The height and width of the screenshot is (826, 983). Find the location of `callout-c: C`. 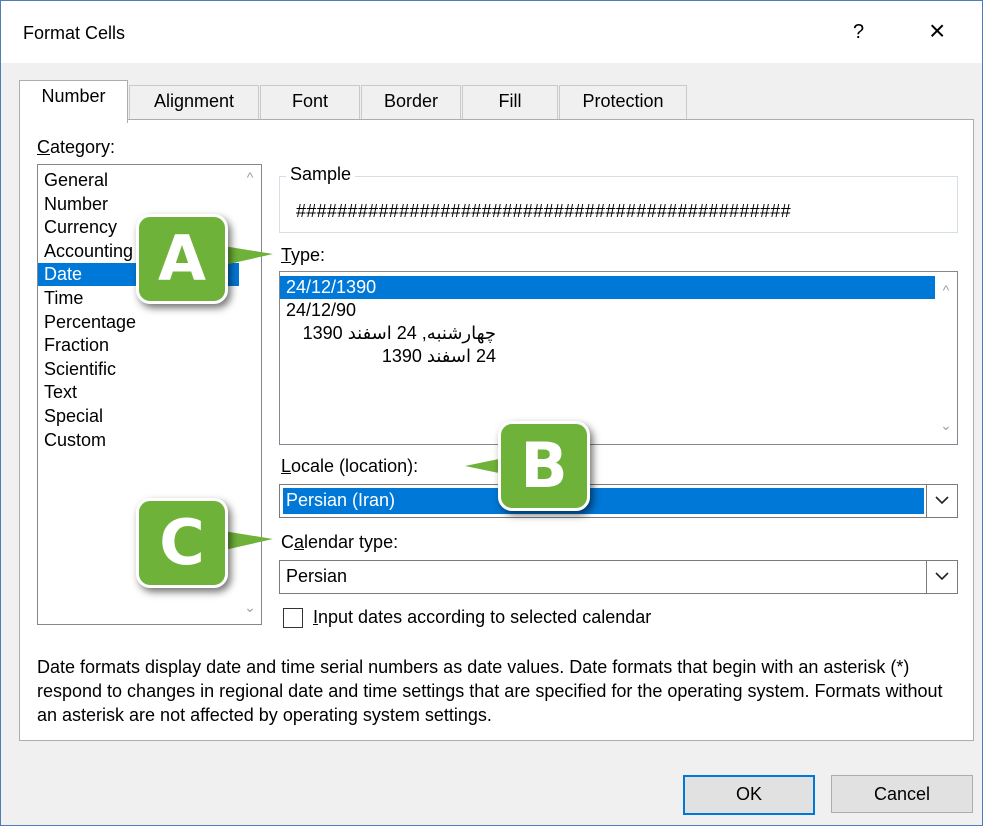

callout-c: C is located at coordinates (182, 543).